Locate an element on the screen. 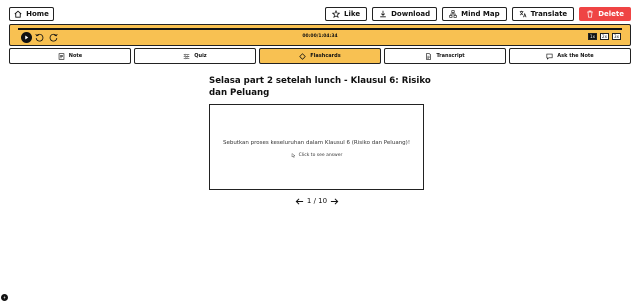 The width and height of the screenshot is (640, 302). tab-flashcards: Flashcards is located at coordinates (320, 56).